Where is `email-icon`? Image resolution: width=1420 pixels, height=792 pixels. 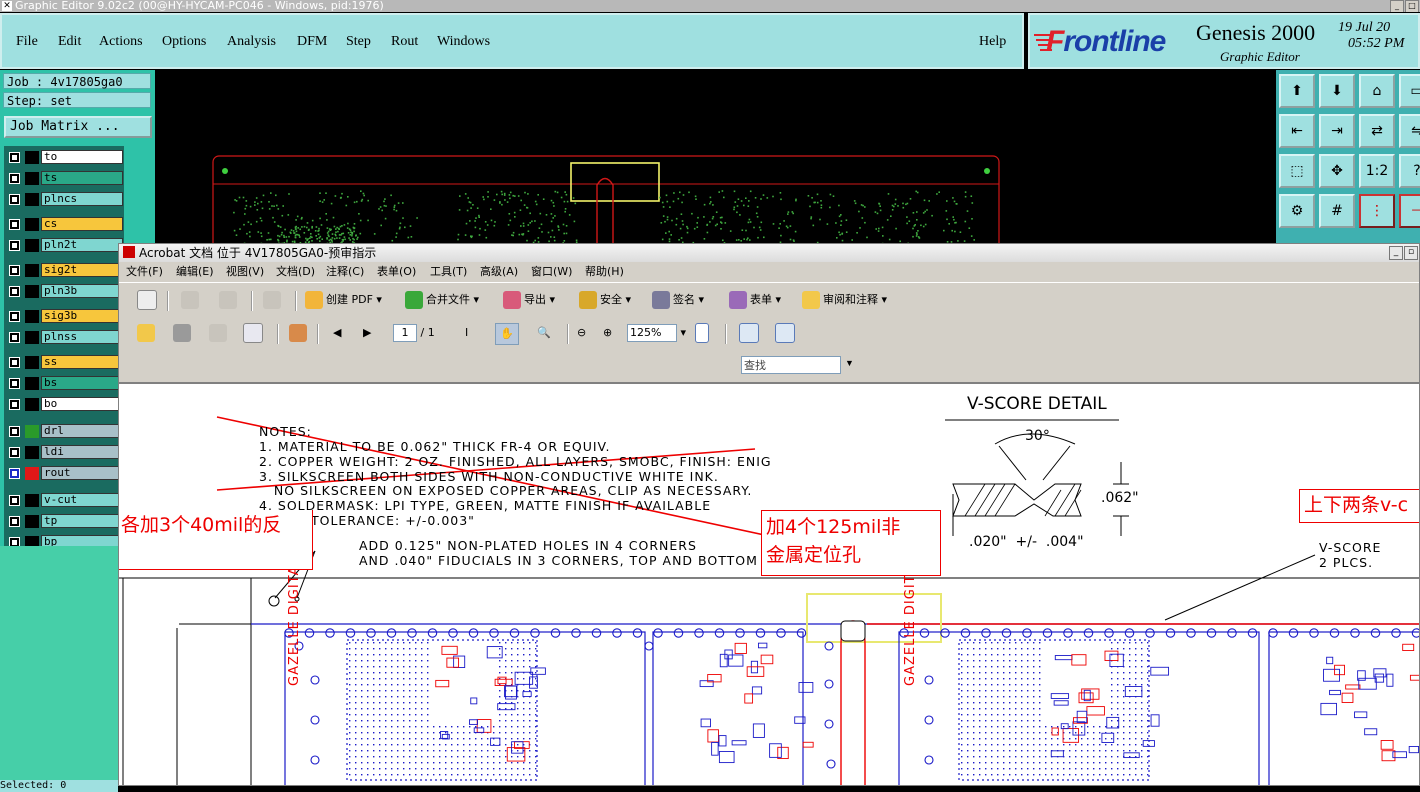
email-icon is located at coordinates (254, 333).